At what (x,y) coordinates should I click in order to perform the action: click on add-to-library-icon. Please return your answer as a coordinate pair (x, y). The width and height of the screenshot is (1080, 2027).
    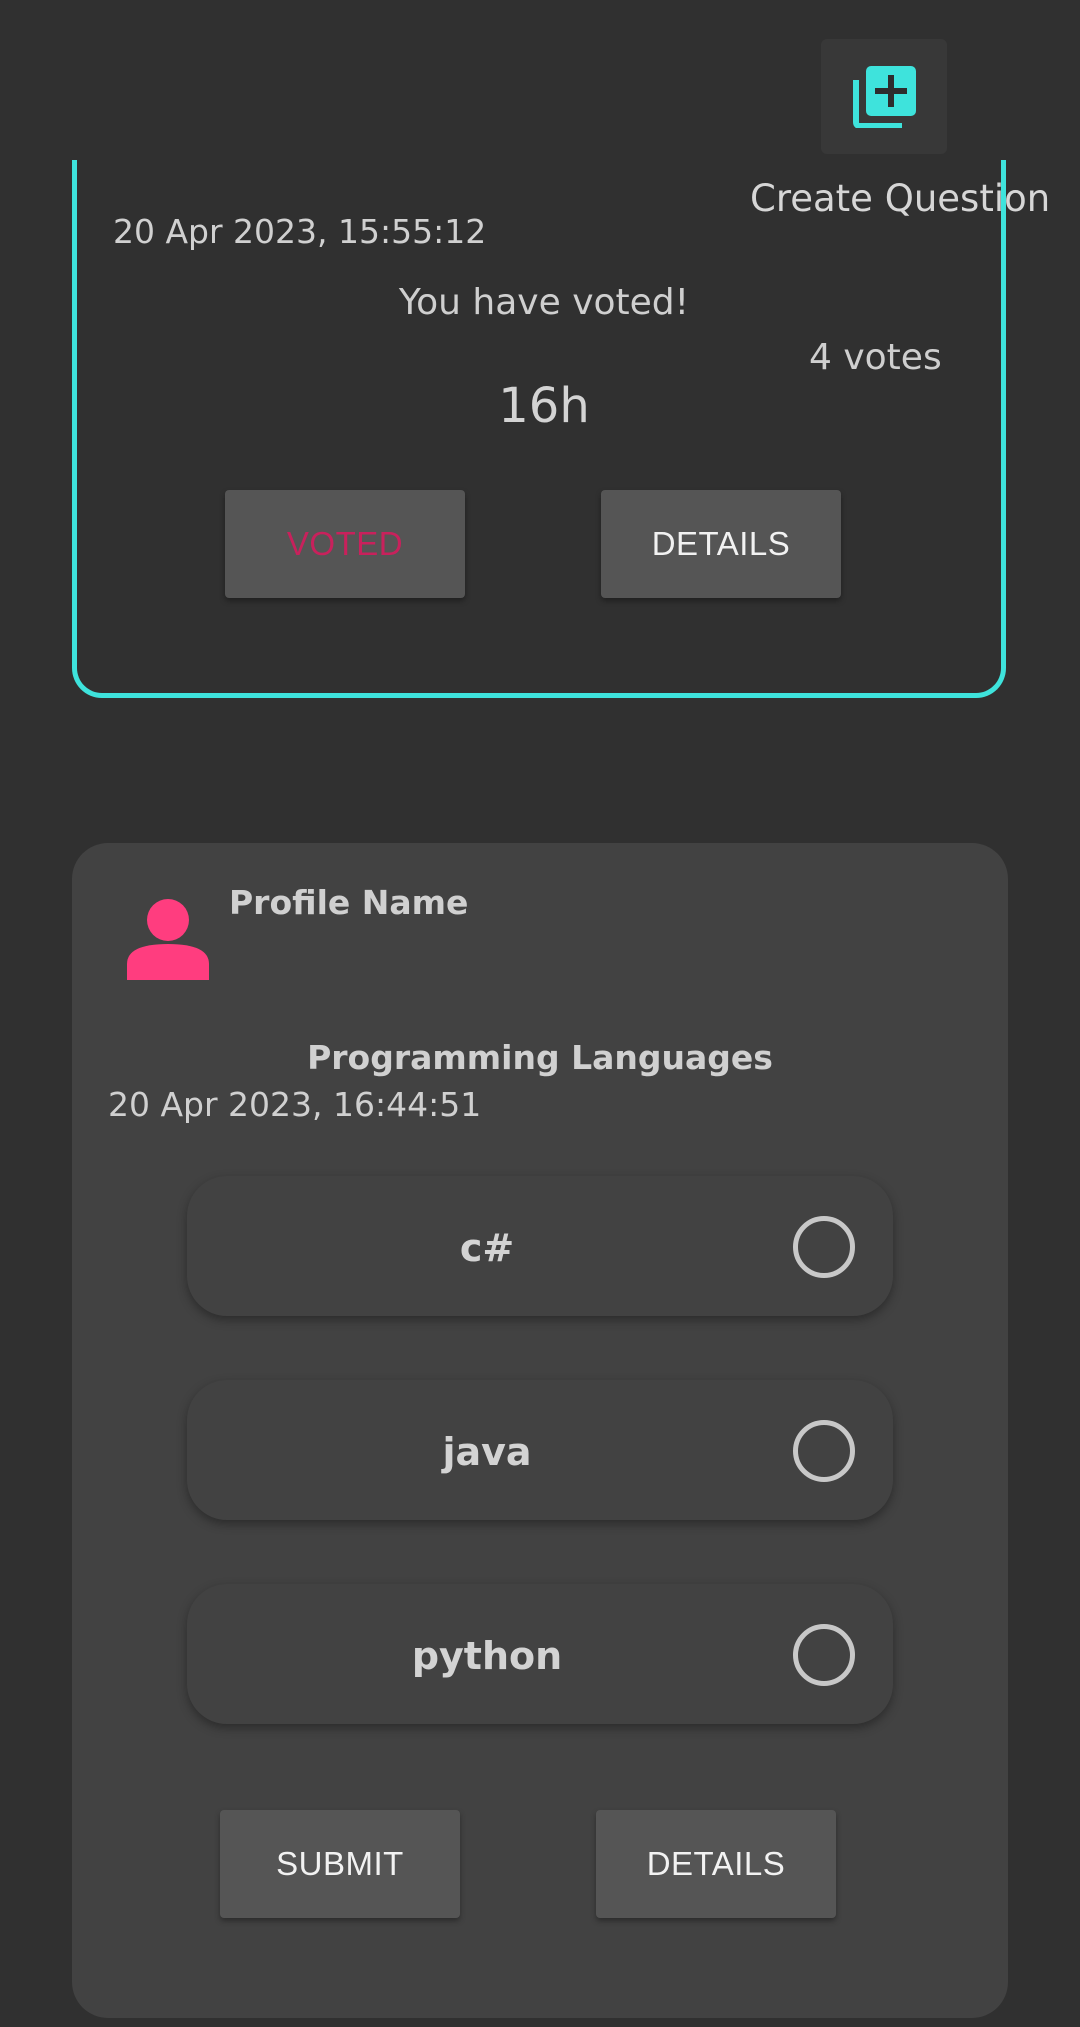
    Looking at the image, I should click on (884, 96).